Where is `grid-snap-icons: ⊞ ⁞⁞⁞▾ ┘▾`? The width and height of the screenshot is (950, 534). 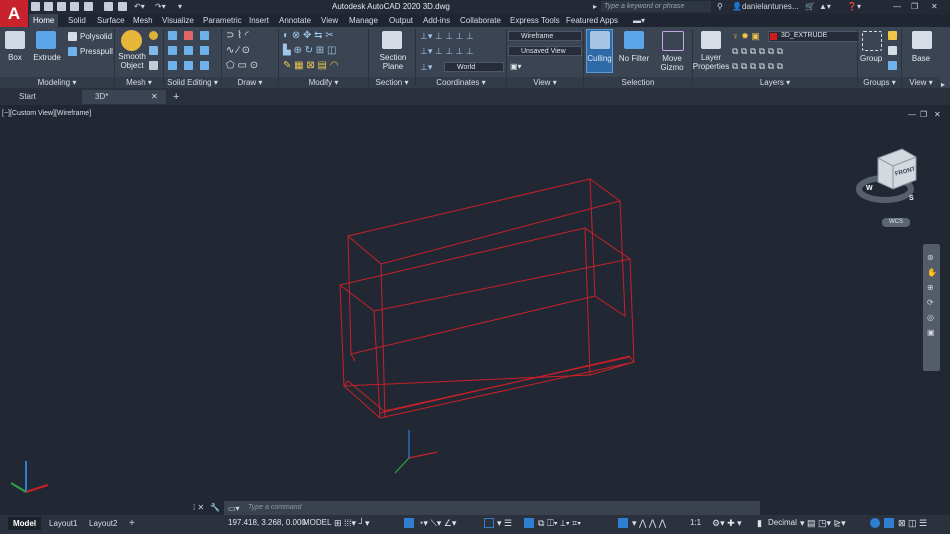 grid-snap-icons: ⊞ ⁞⁞⁞▾ ┘▾ is located at coordinates (351, 523).